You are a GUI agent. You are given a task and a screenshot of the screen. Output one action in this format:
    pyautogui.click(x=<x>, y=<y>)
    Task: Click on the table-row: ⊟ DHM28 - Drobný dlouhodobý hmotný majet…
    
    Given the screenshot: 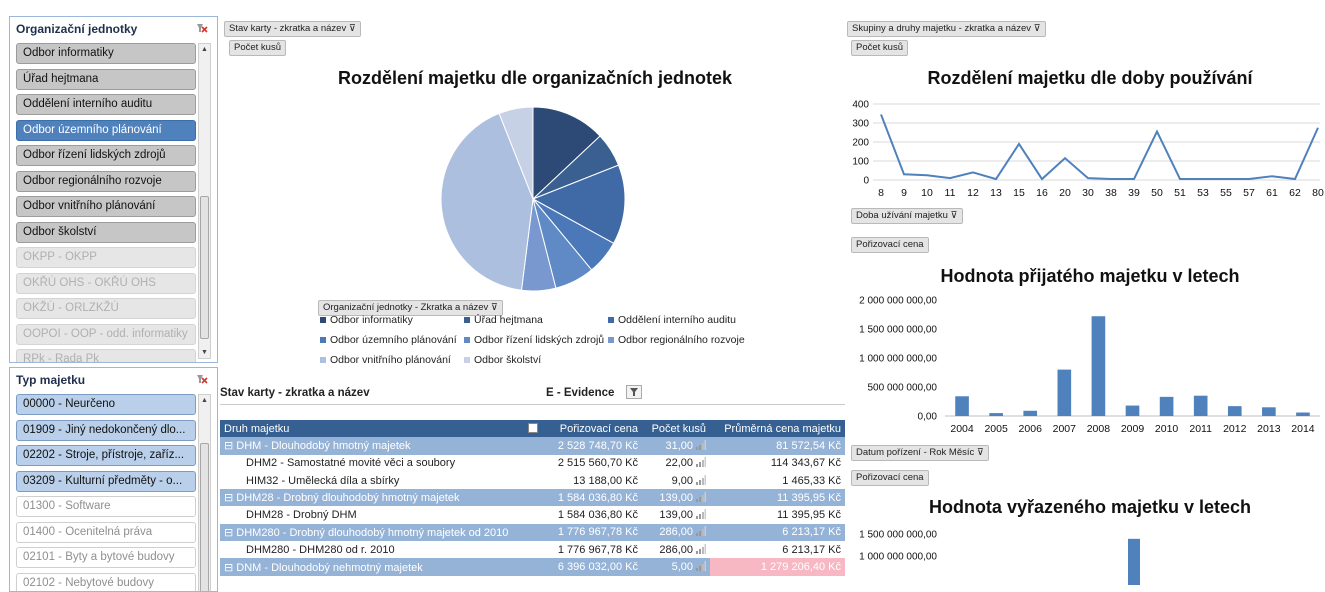 What is the action you would take?
    pyautogui.click(x=532, y=497)
    